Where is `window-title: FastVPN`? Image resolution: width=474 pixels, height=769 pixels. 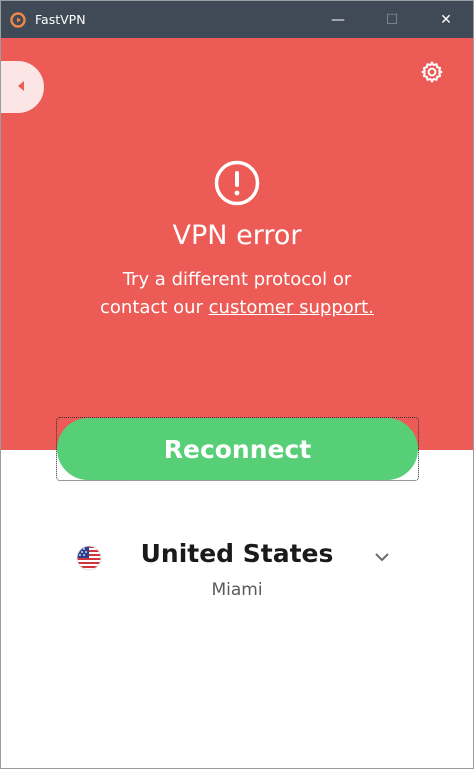 window-title: FastVPN is located at coordinates (60, 19).